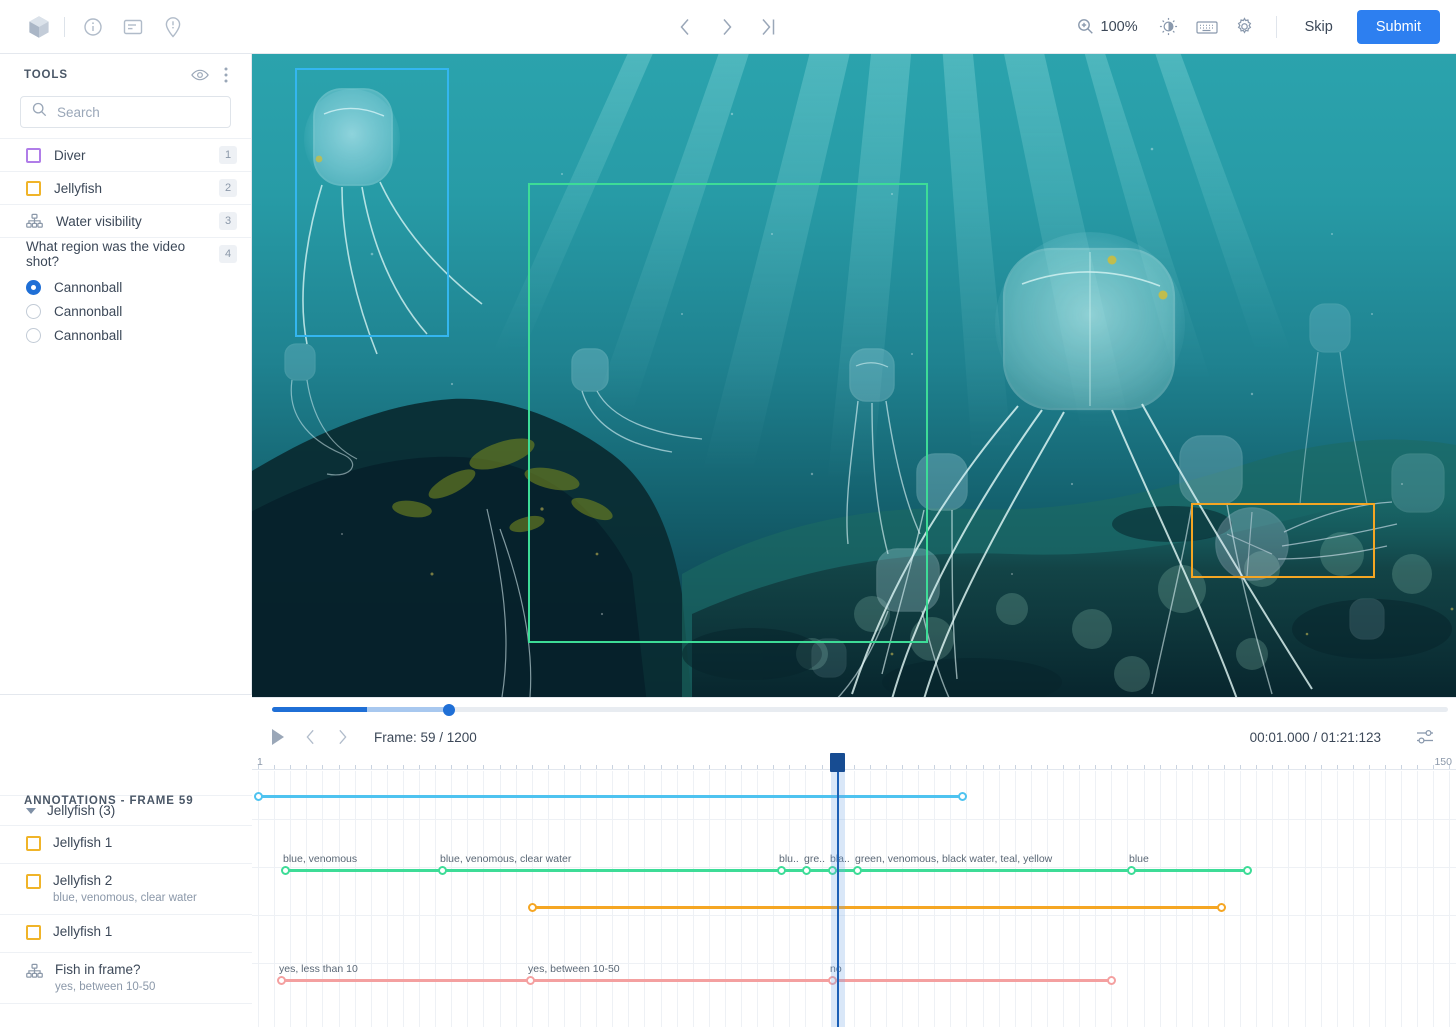  I want to click on jellyfish-3-box, so click(1283, 540).